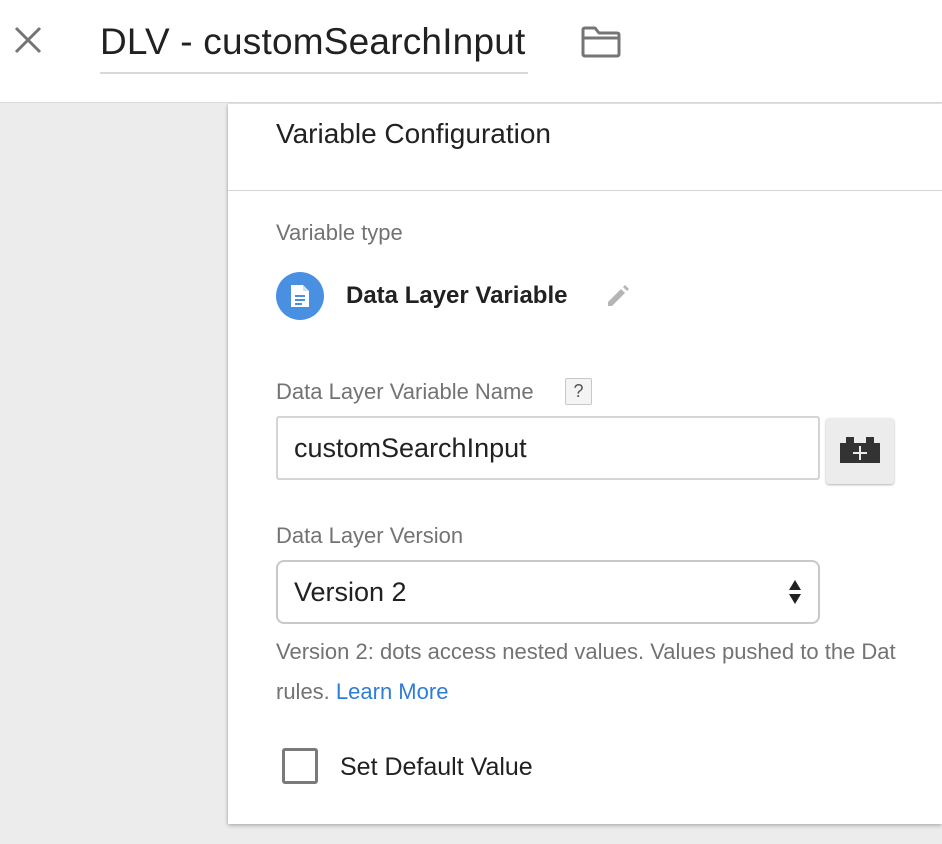 The width and height of the screenshot is (942, 844). What do you see at coordinates (339, 232) in the screenshot?
I see `variable-type-label: Variable type` at bounding box center [339, 232].